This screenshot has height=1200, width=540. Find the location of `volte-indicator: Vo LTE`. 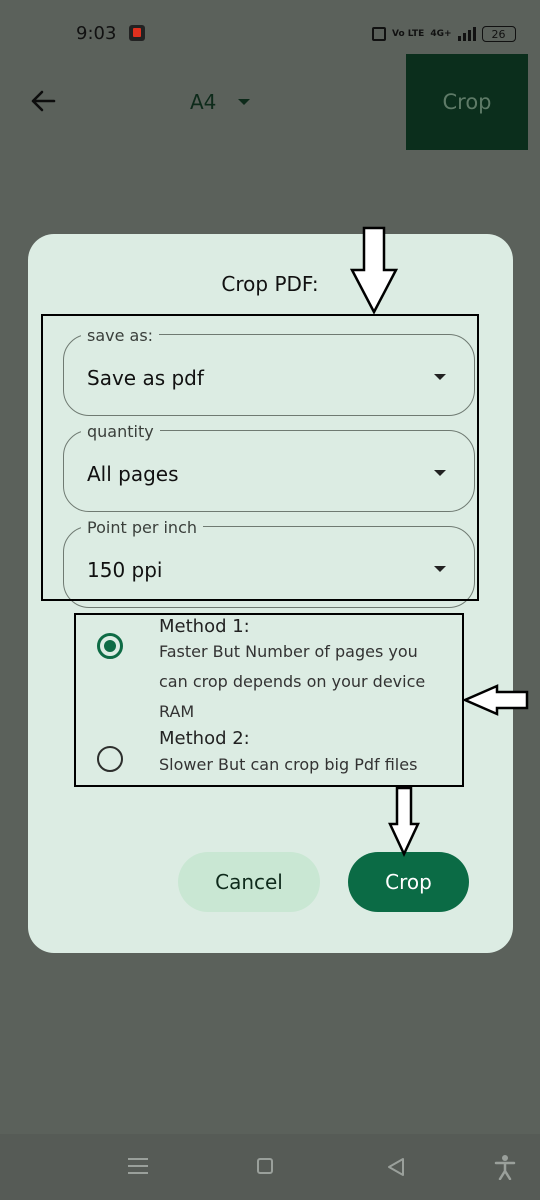

volte-indicator: Vo LTE is located at coordinates (408, 33).